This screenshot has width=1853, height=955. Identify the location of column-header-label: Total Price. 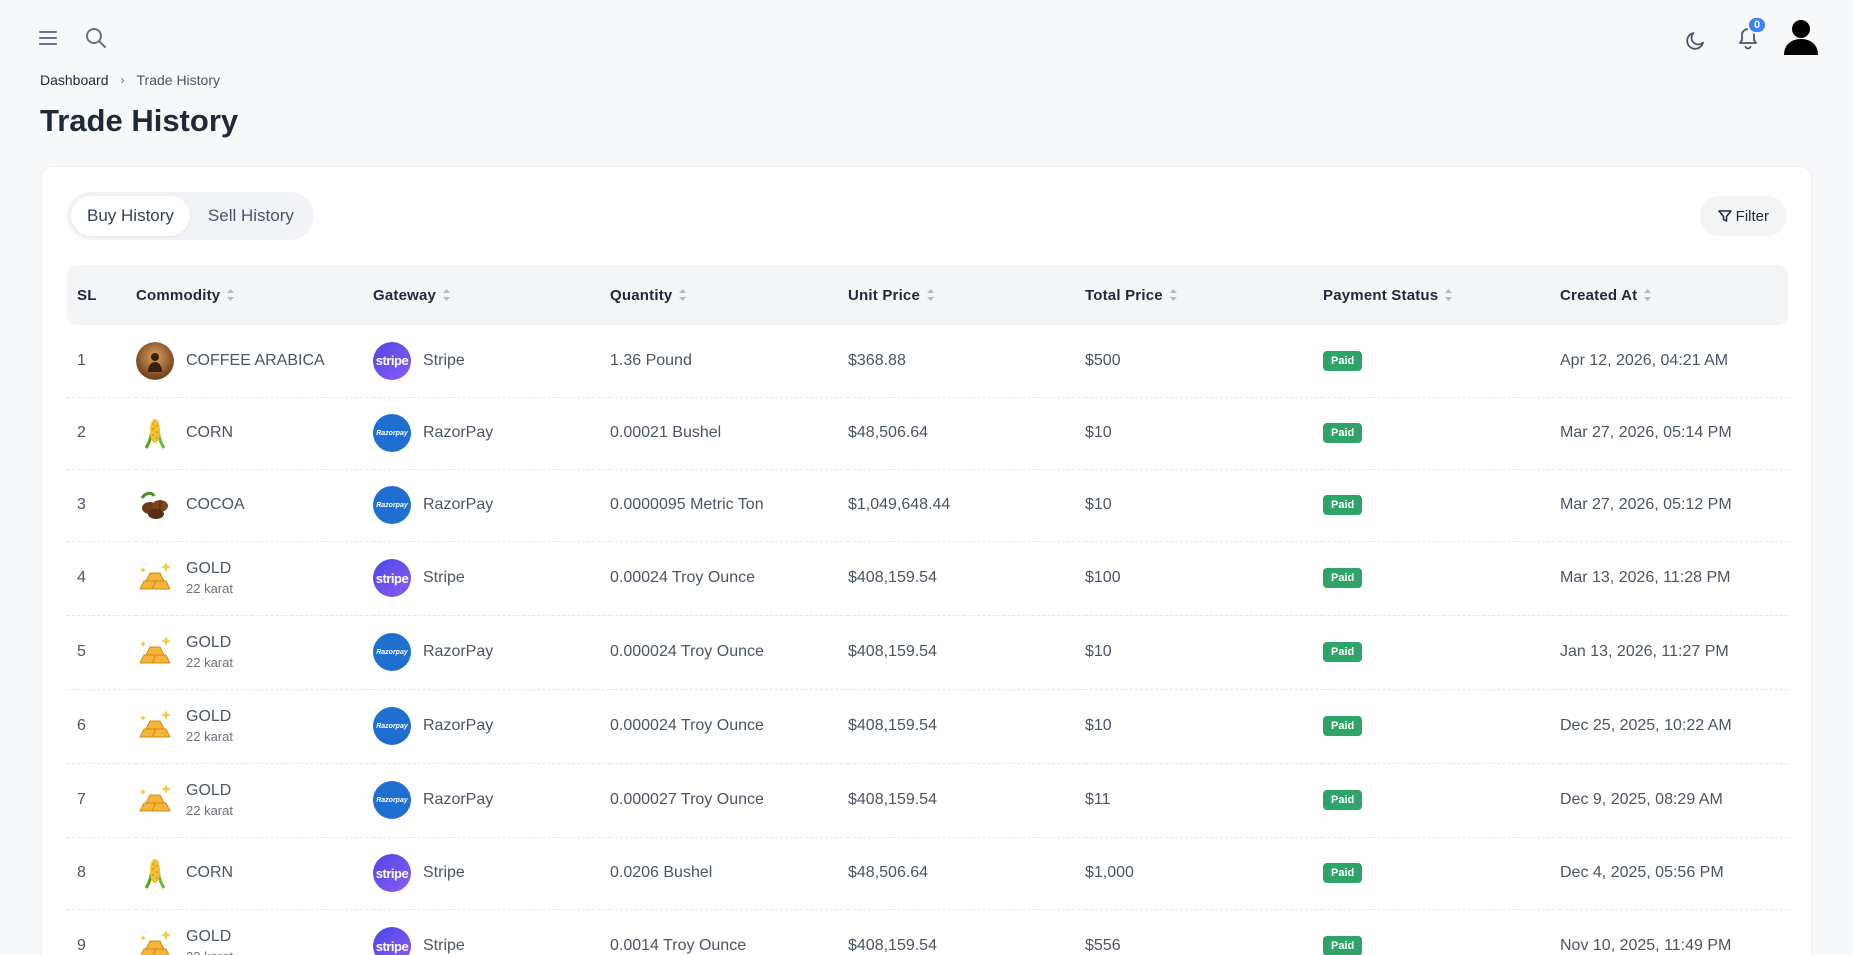
(1124, 295).